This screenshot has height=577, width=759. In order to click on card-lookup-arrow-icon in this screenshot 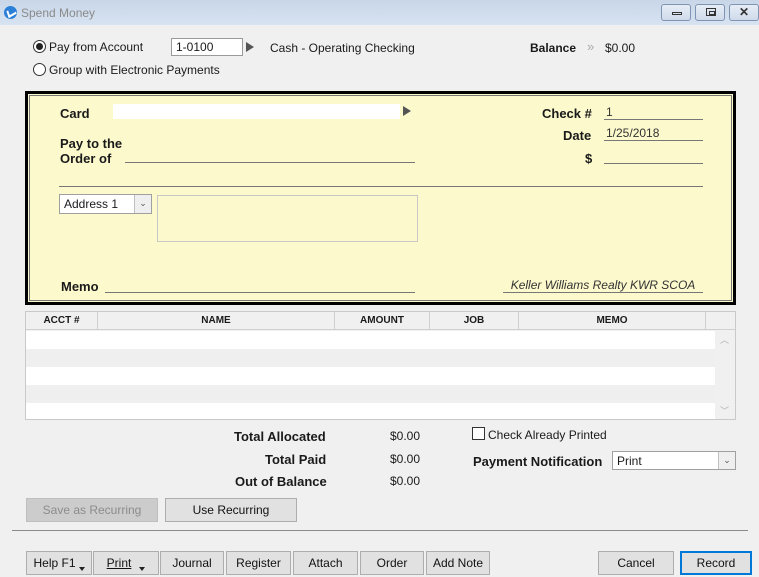, I will do `click(407, 111)`.